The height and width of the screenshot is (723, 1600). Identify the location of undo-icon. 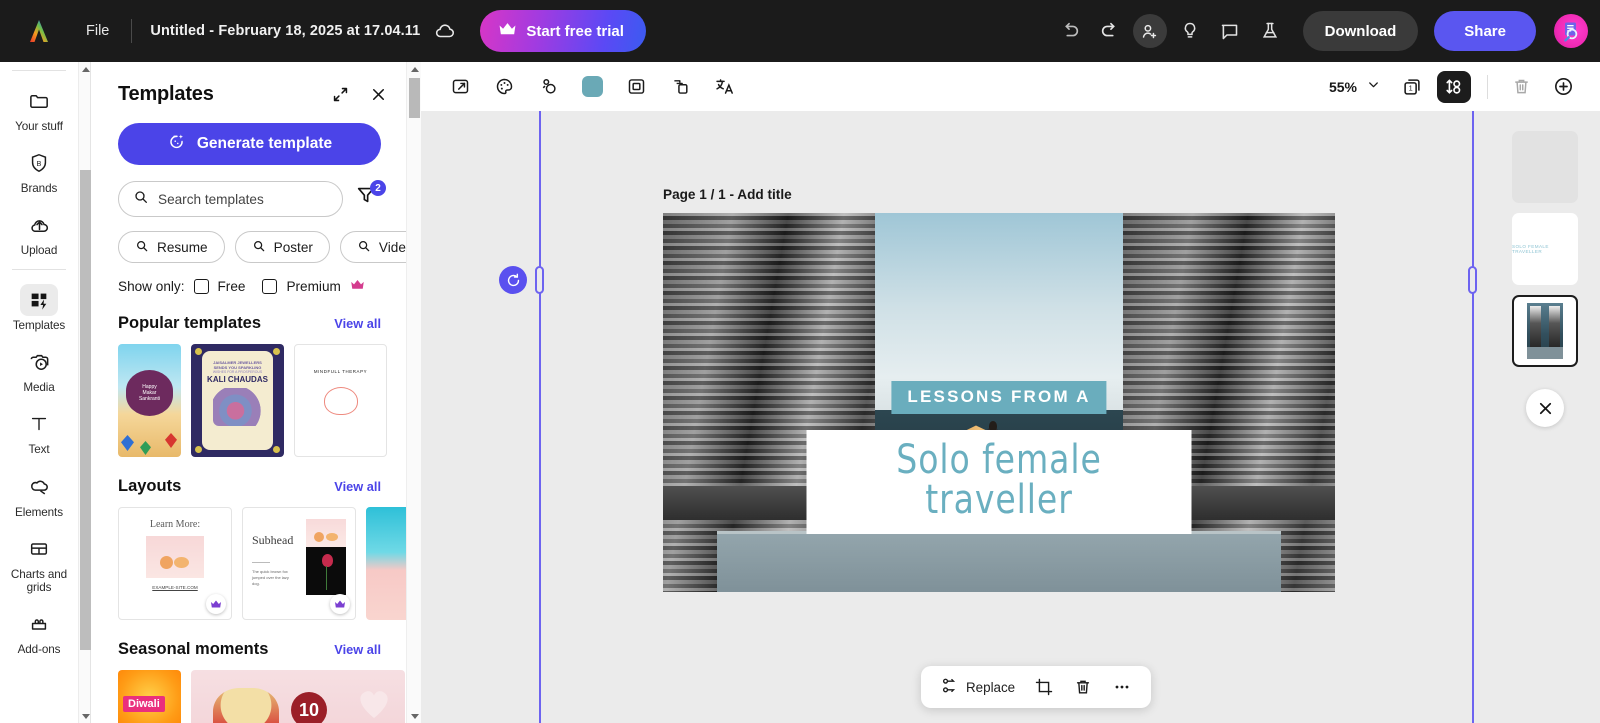
(1070, 31).